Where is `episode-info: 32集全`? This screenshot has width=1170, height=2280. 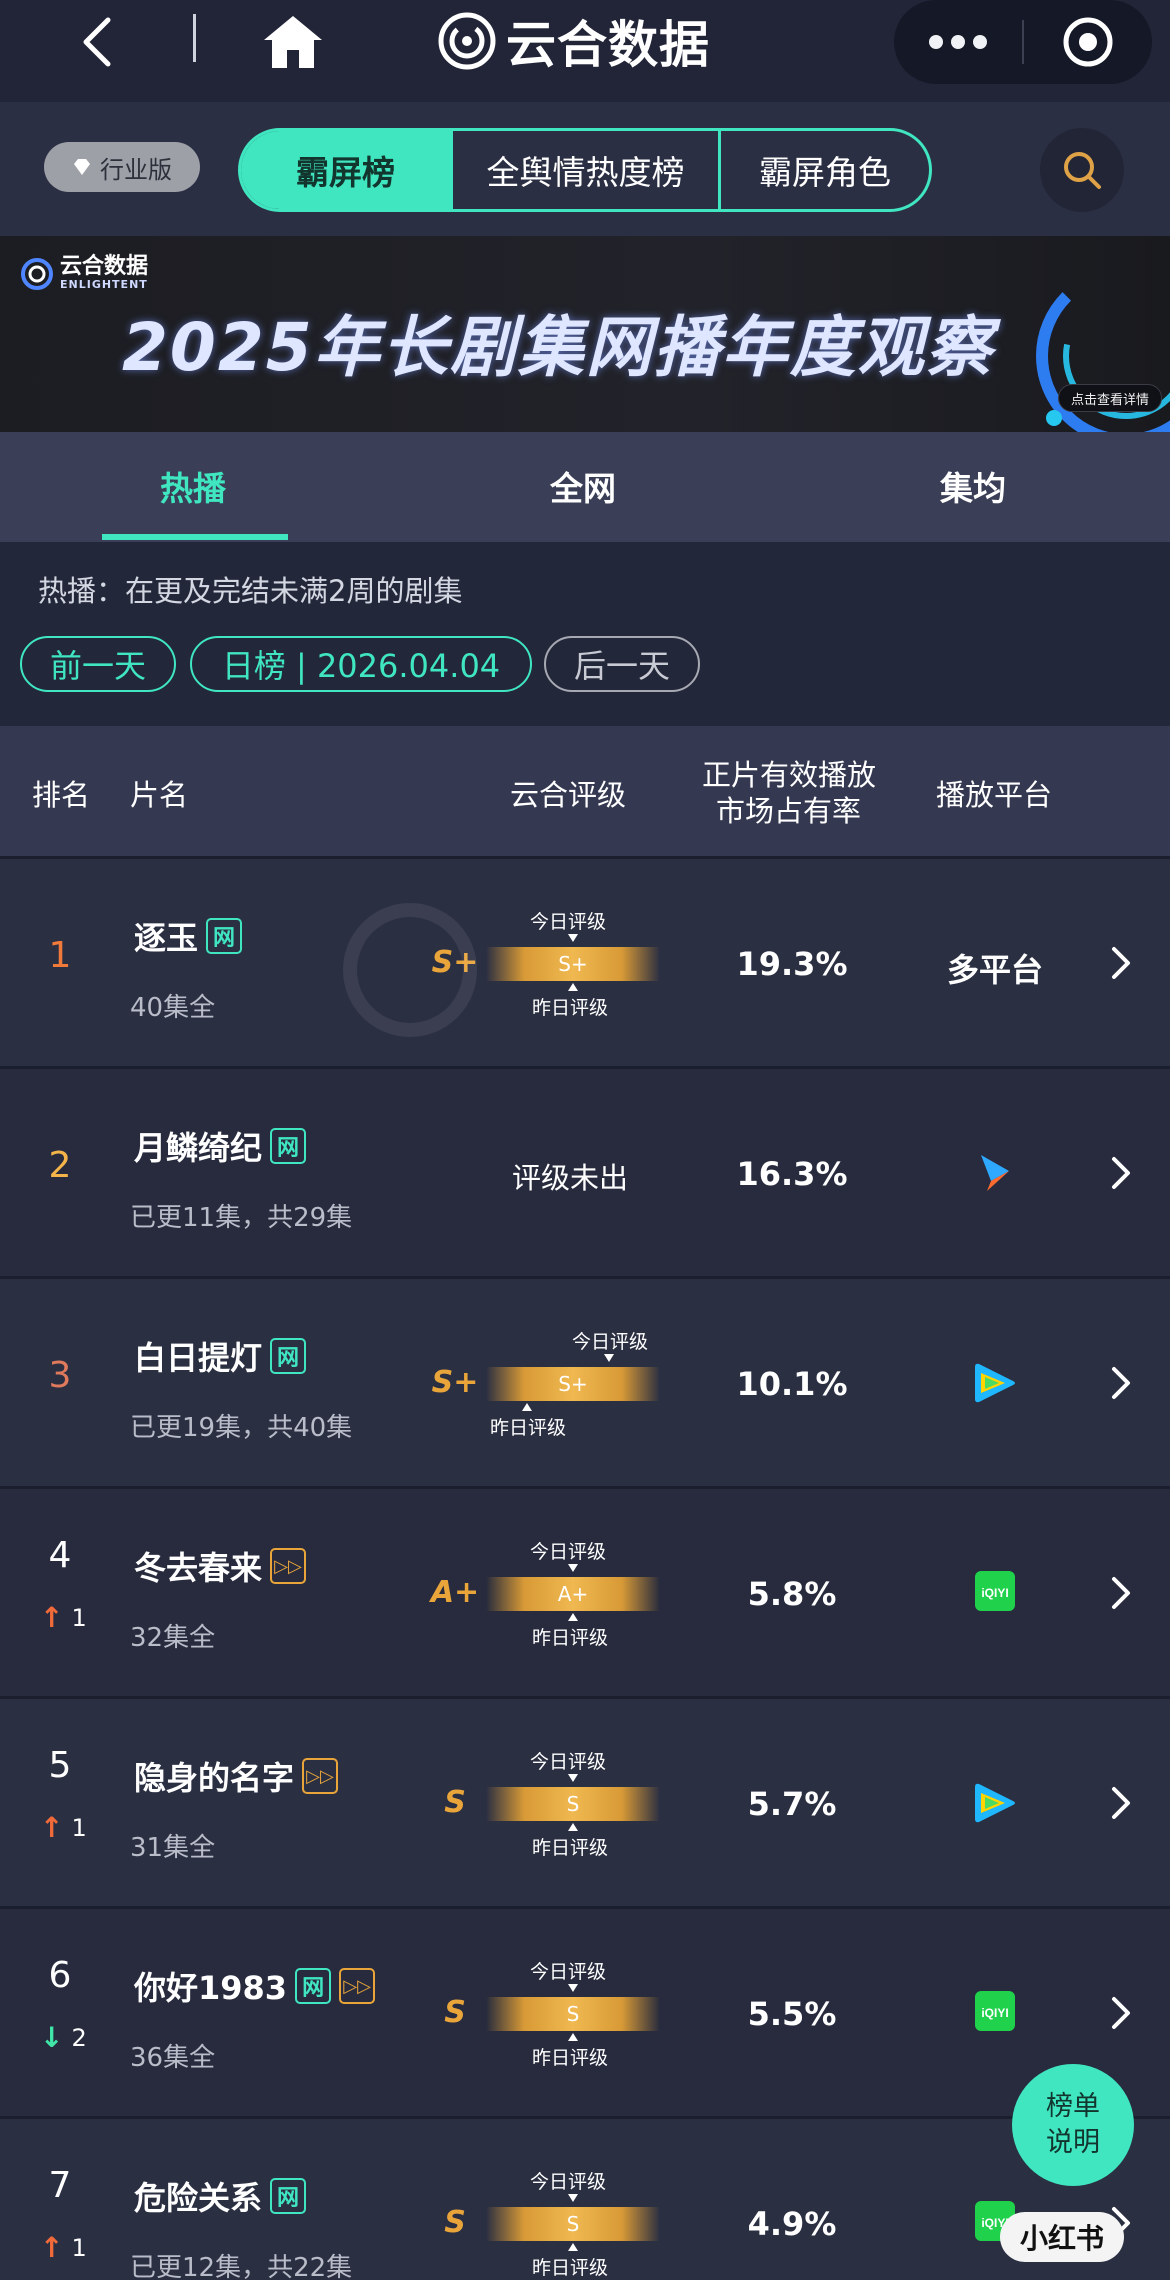
episode-info: 32集全 is located at coordinates (173, 1638).